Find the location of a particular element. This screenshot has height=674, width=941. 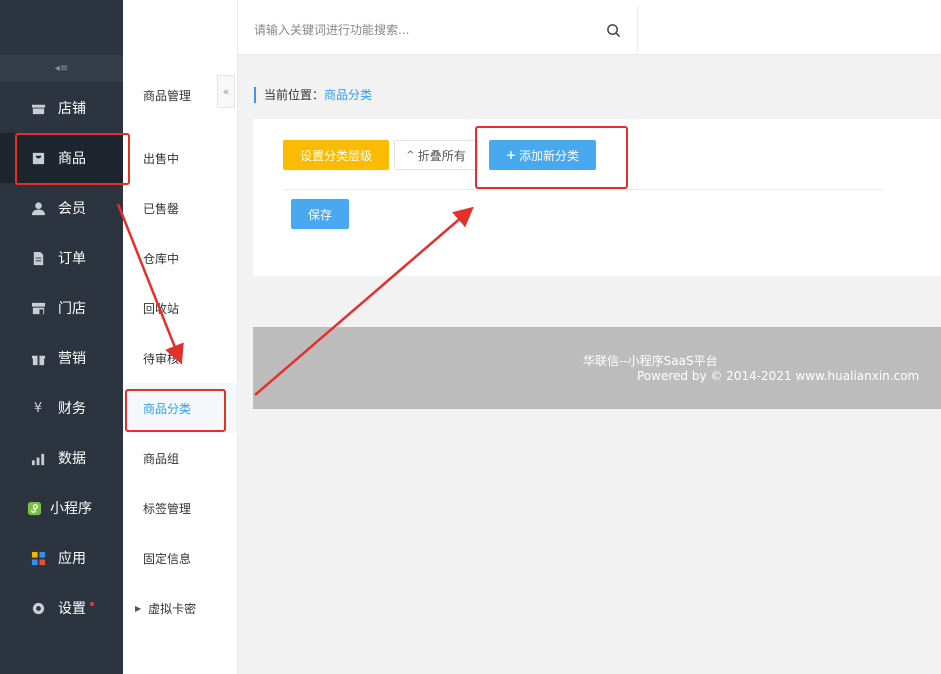

sub-item-warehouse: 仓库中 is located at coordinates (180, 258).